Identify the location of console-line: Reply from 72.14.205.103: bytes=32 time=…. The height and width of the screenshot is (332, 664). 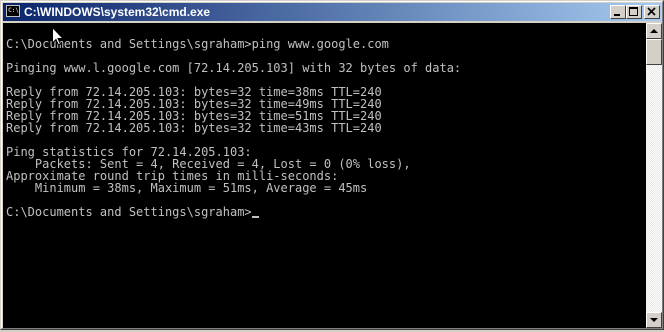
(194, 128).